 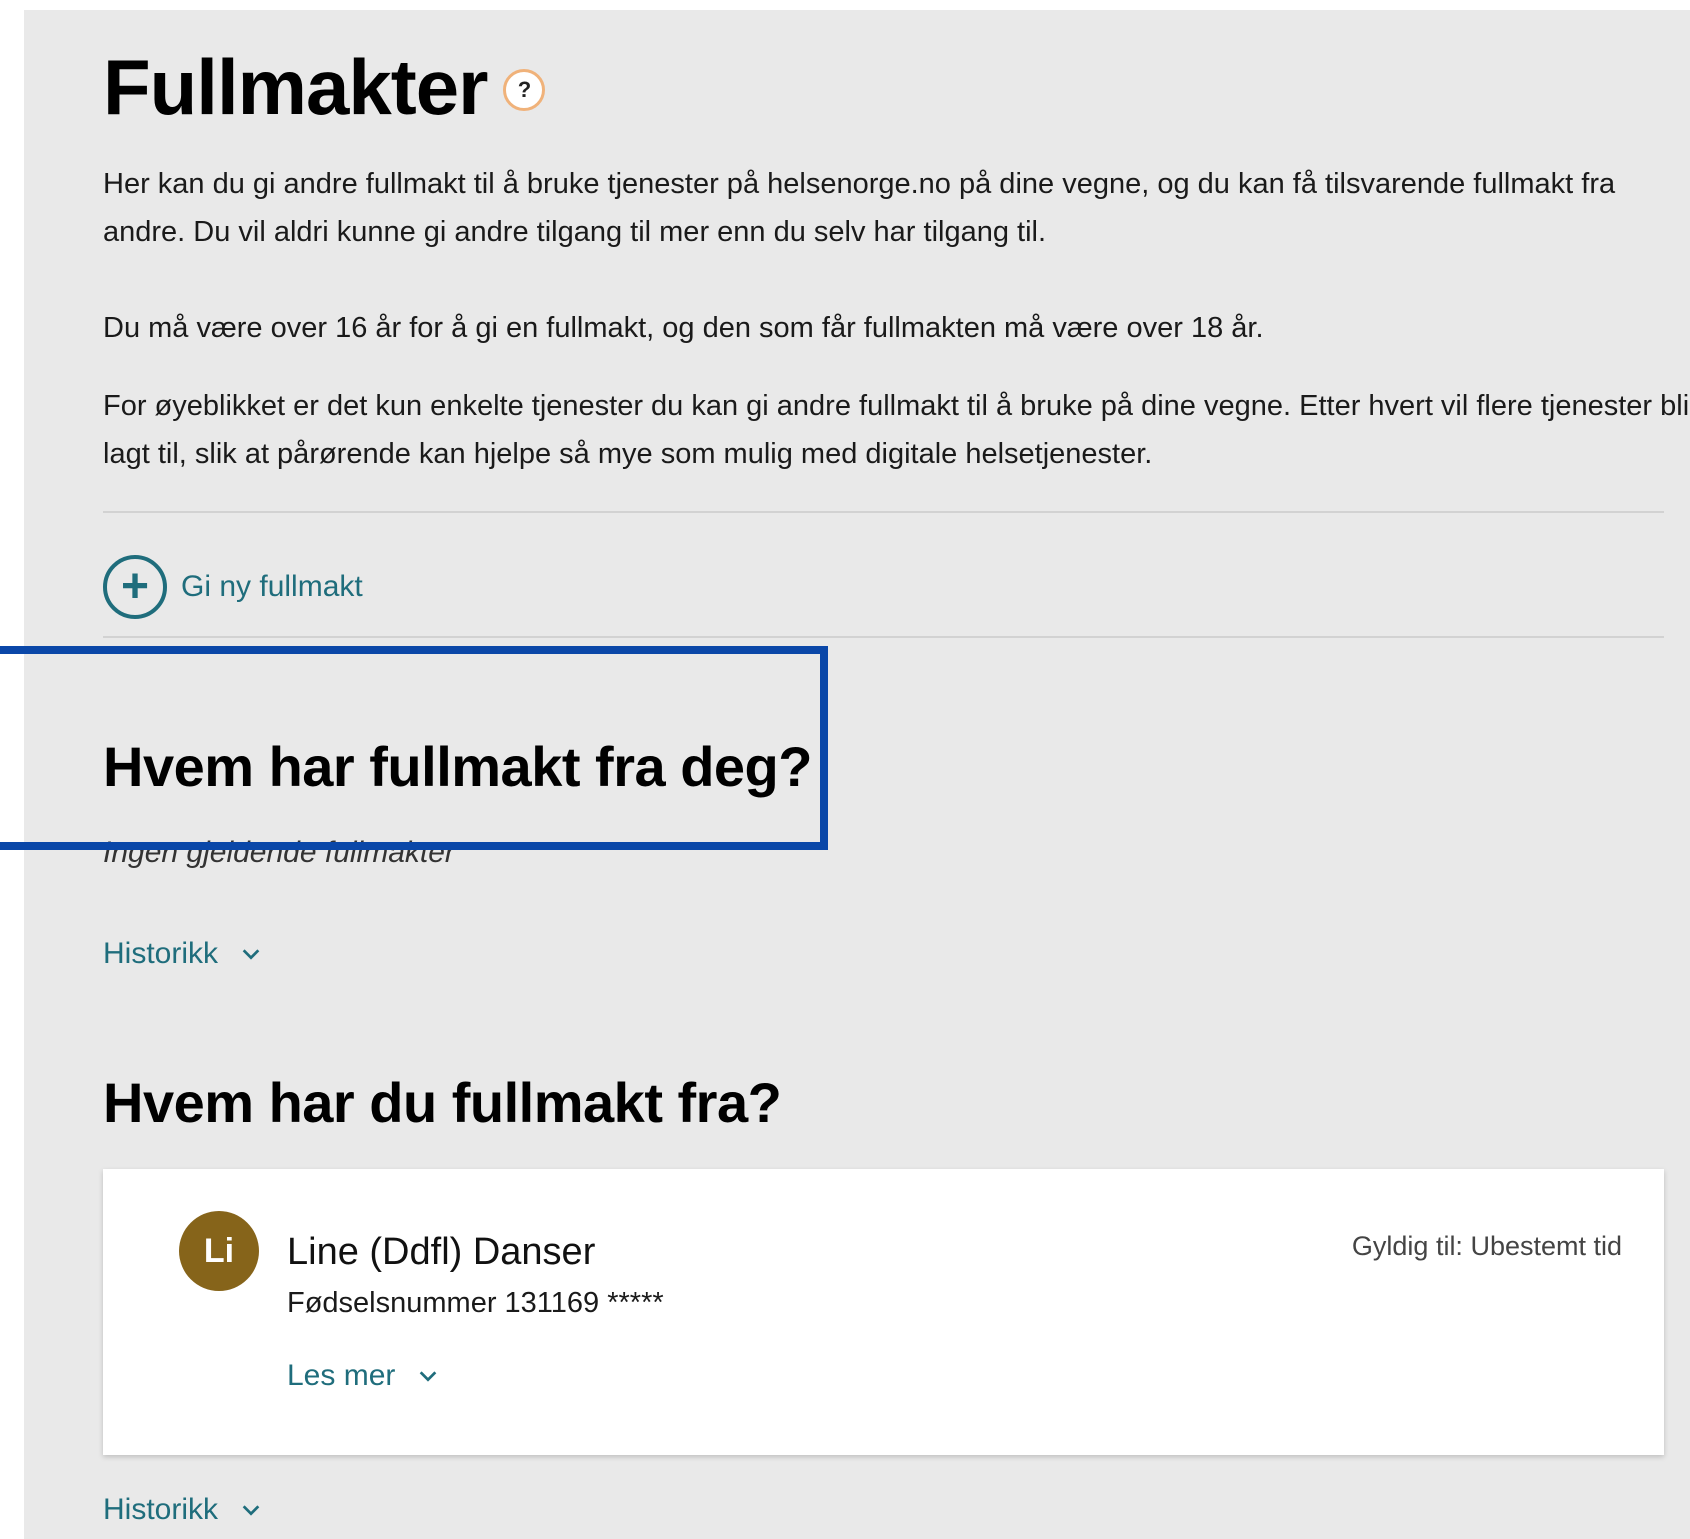 What do you see at coordinates (295, 87) in the screenshot?
I see `page-title: Fullmakter` at bounding box center [295, 87].